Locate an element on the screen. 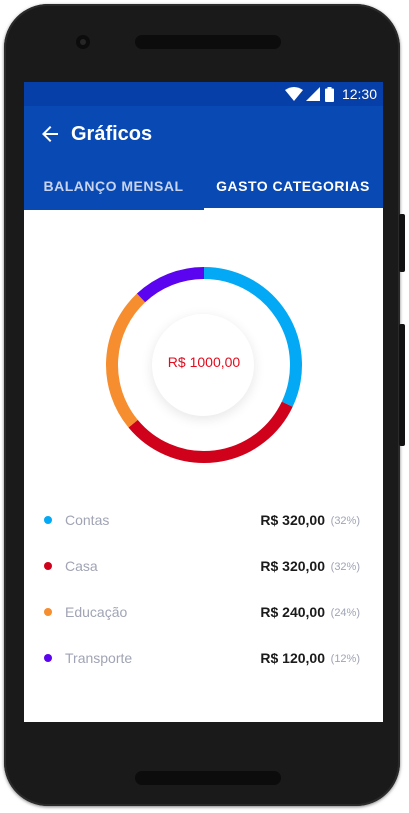  legend-item-transporte: Transporte R$ 120,00 (12%) is located at coordinates (203, 658).